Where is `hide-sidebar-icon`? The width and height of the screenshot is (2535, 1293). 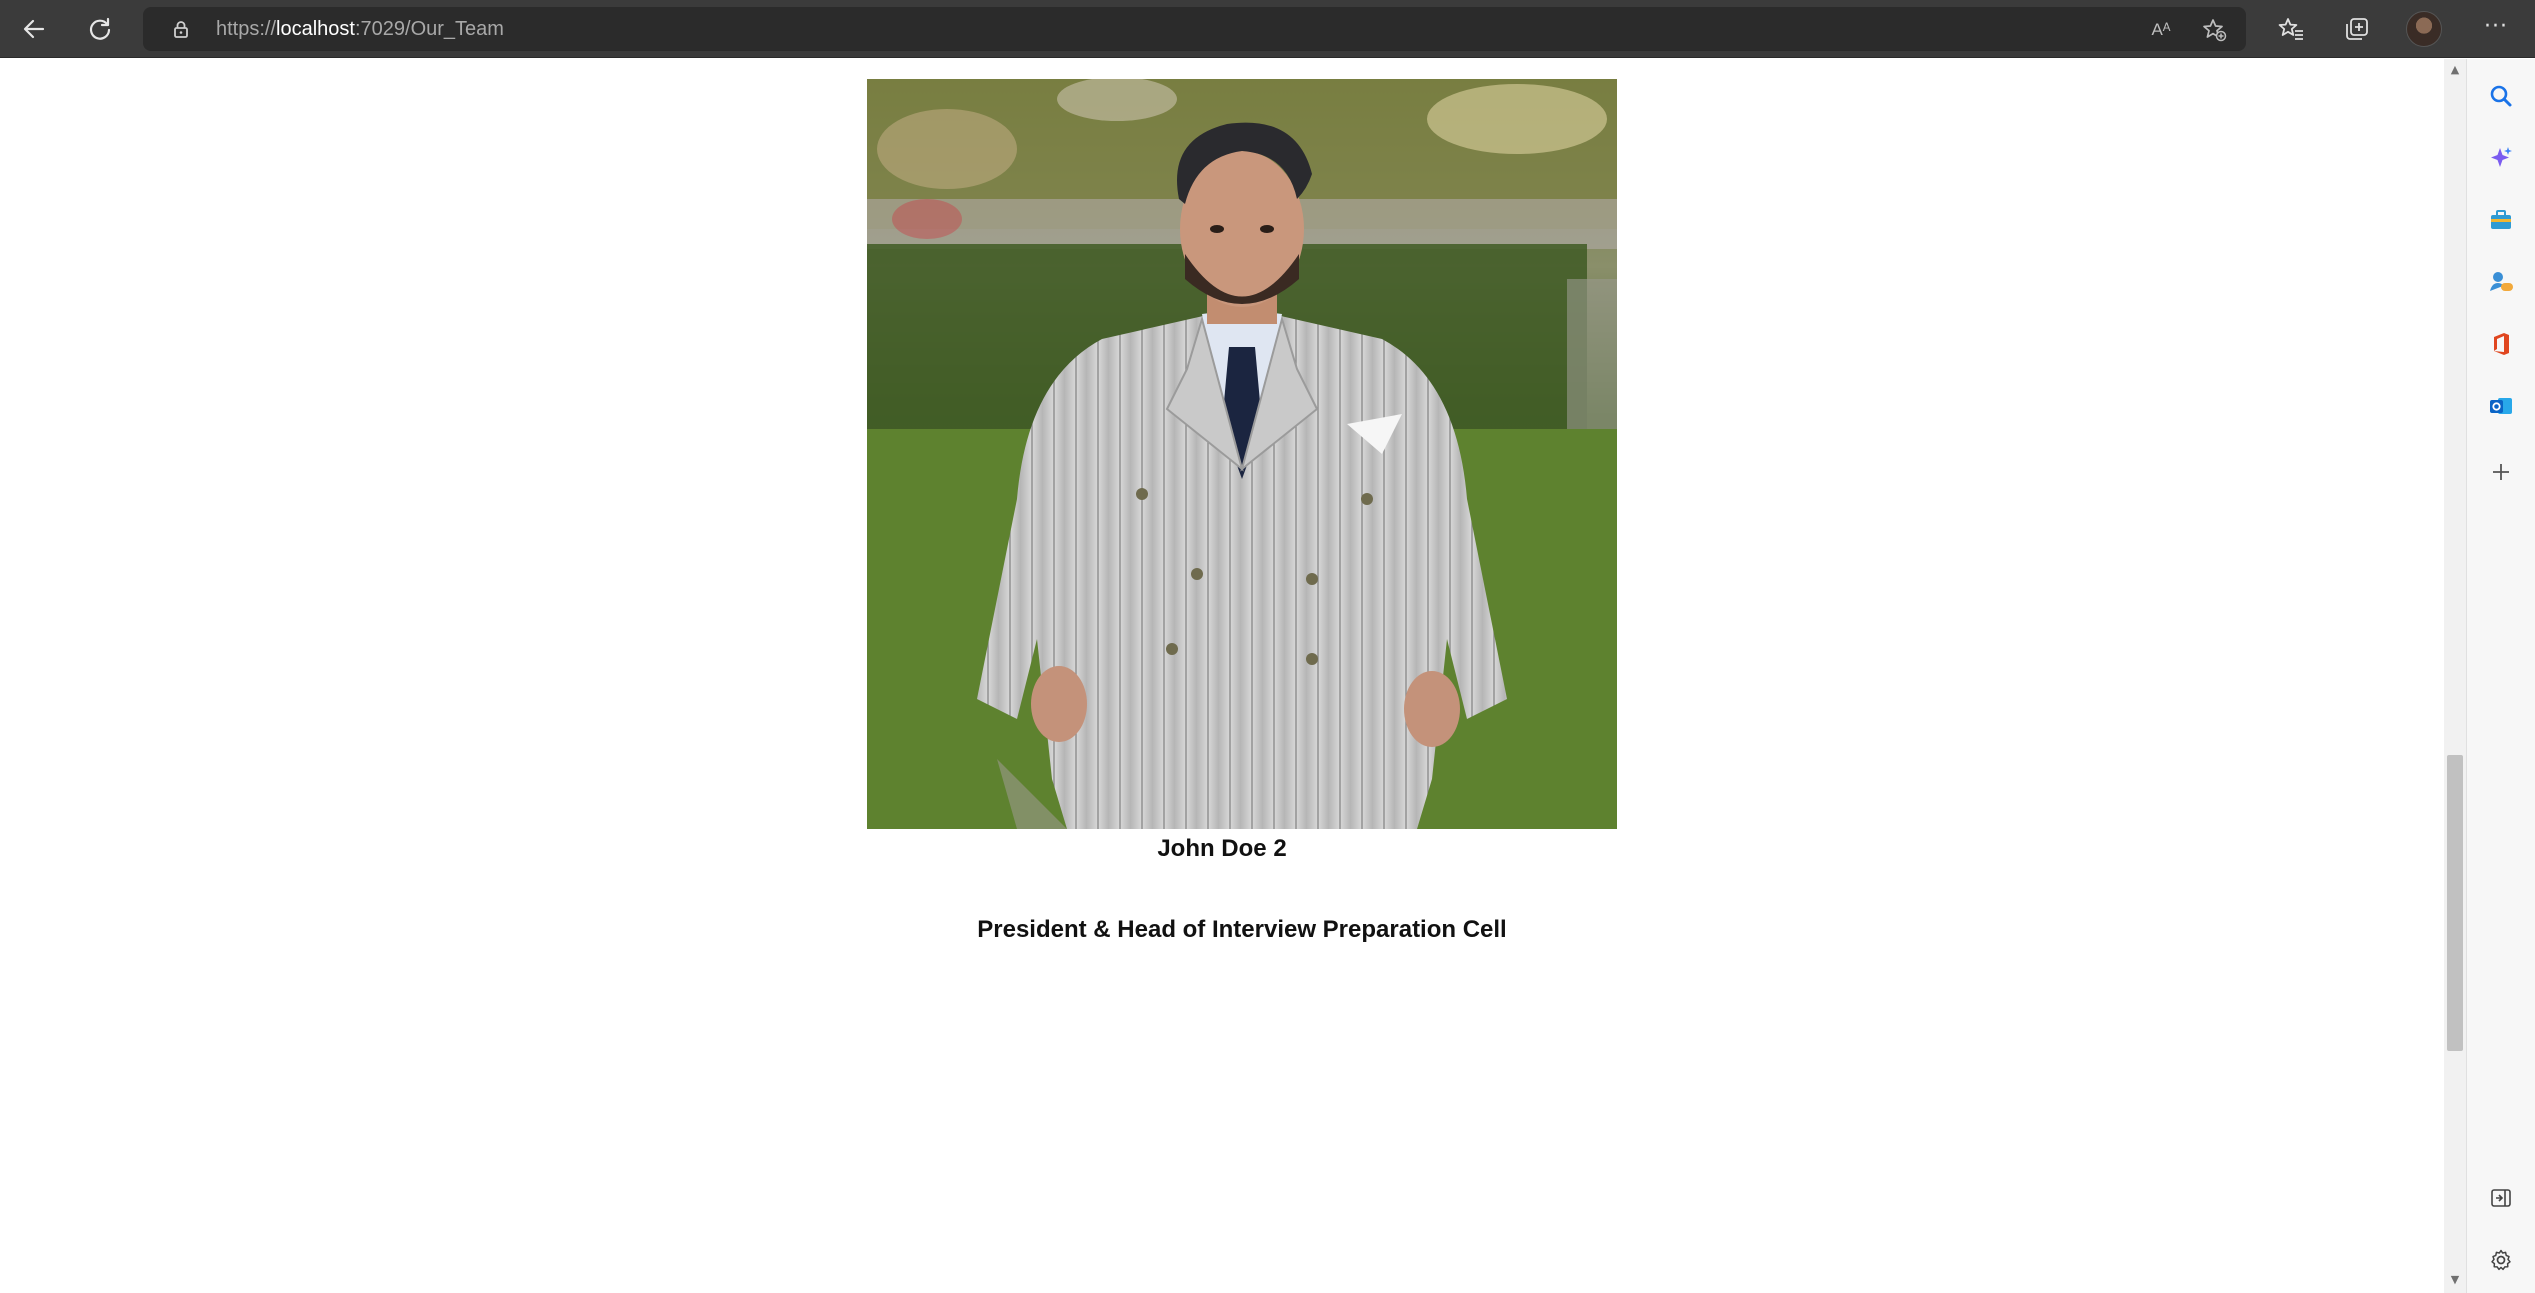 hide-sidebar-icon is located at coordinates (2501, 1198).